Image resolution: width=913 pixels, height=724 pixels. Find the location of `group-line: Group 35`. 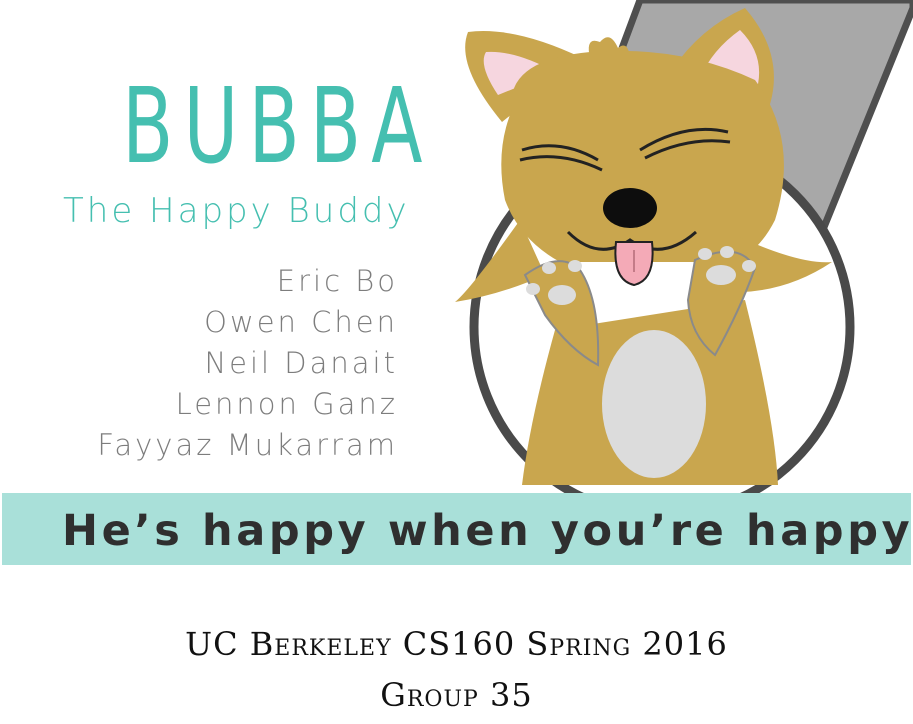

group-line: Group 35 is located at coordinates (456, 695).